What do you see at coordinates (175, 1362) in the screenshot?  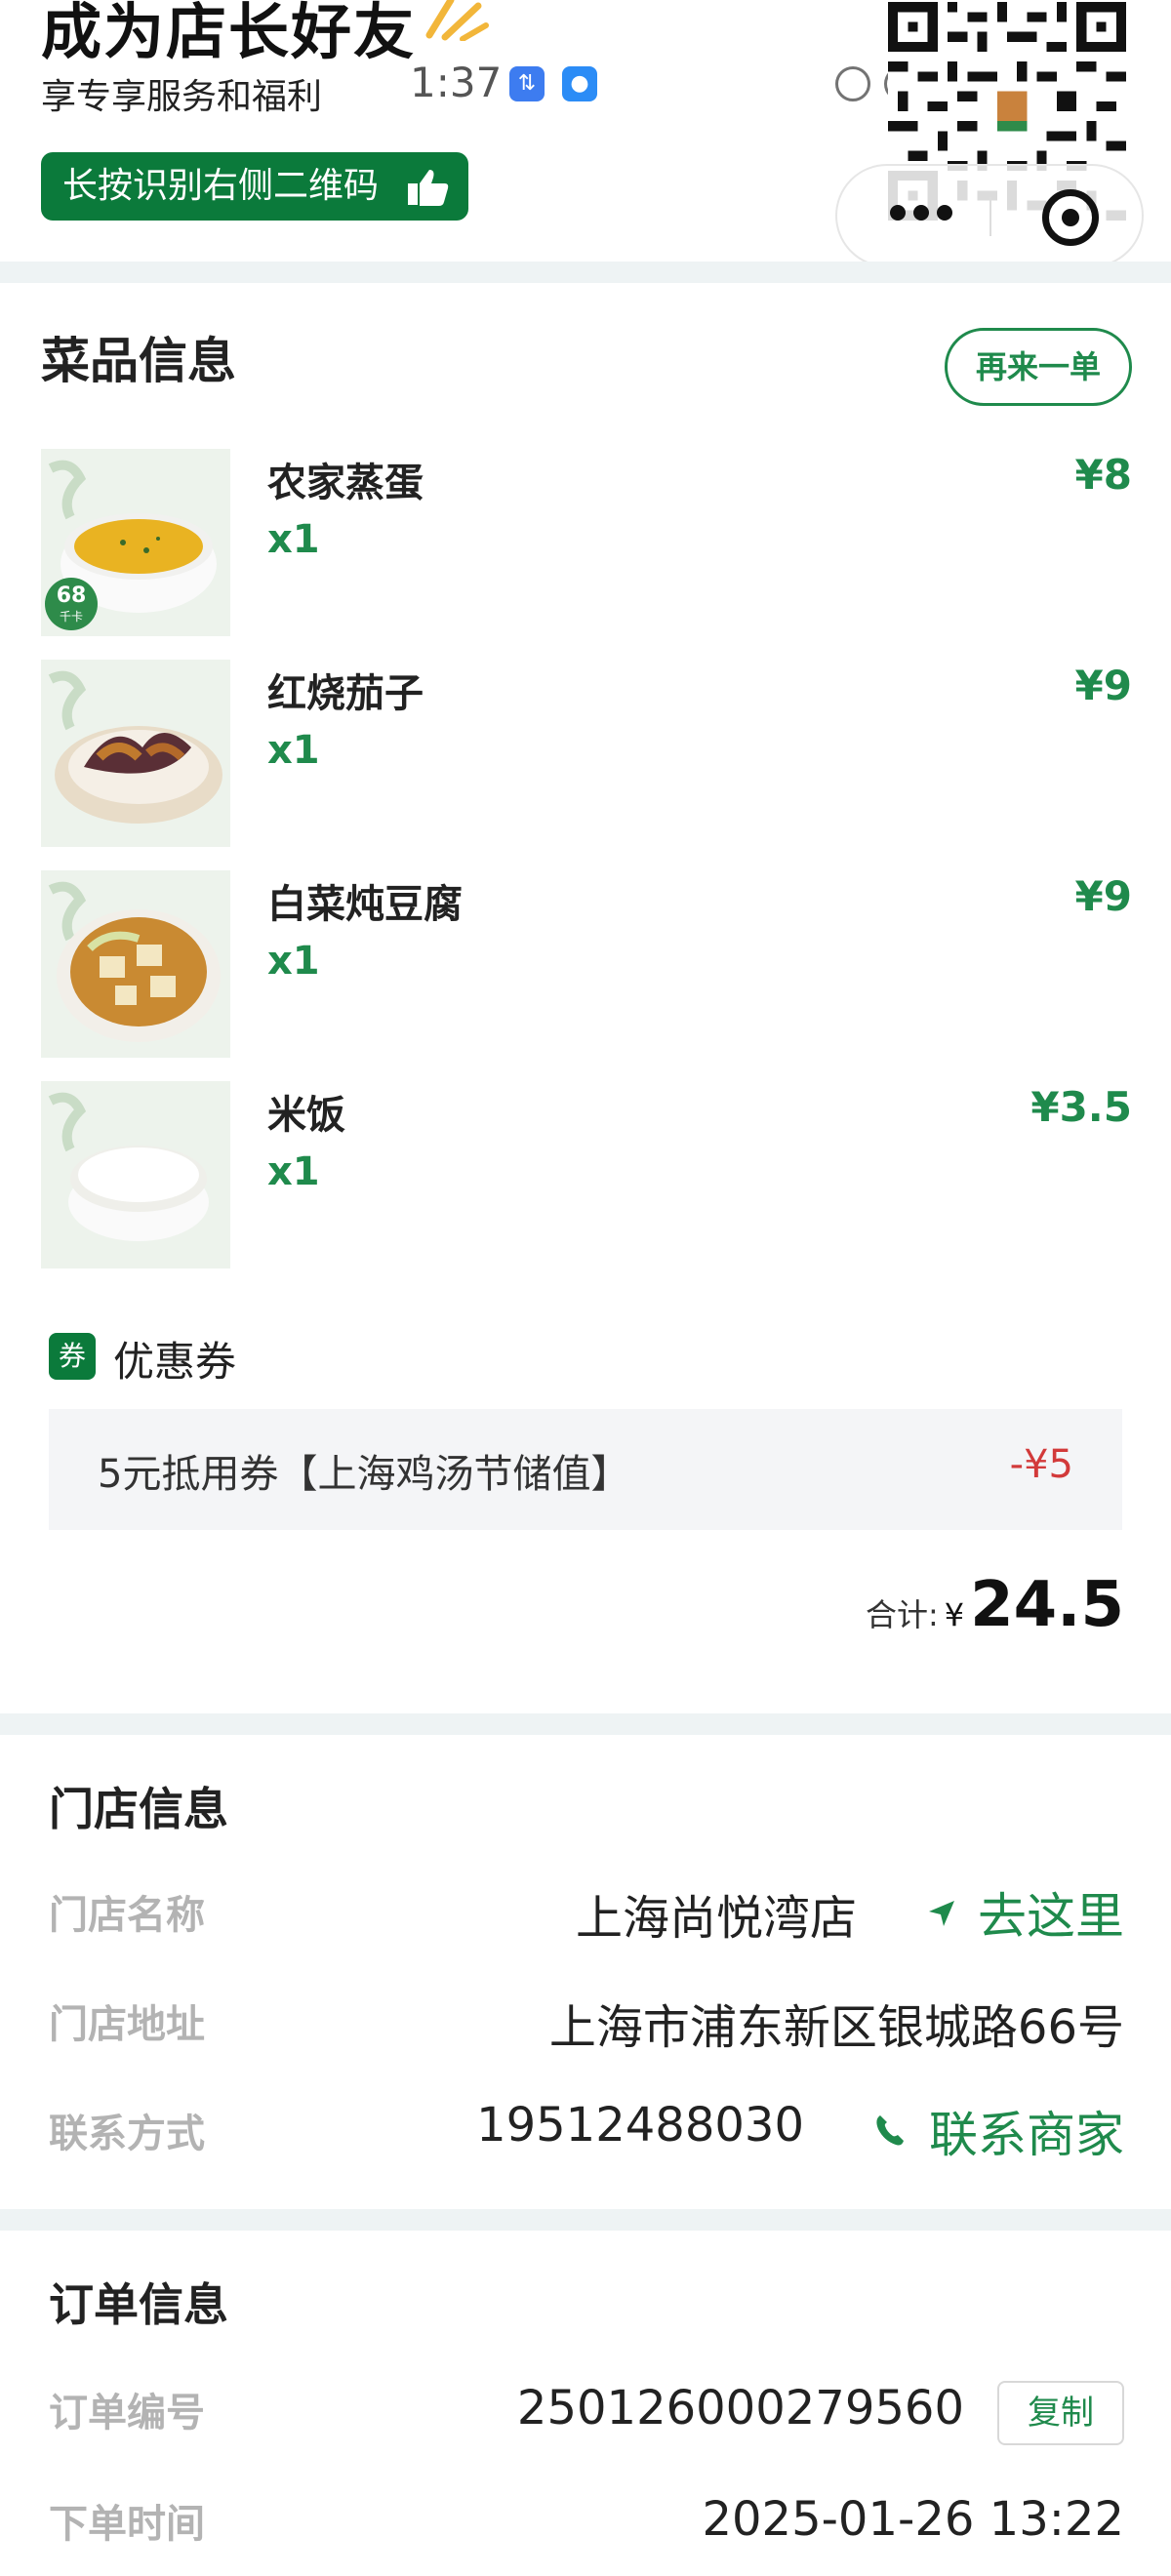 I see `coupon-title: 优惠券` at bounding box center [175, 1362].